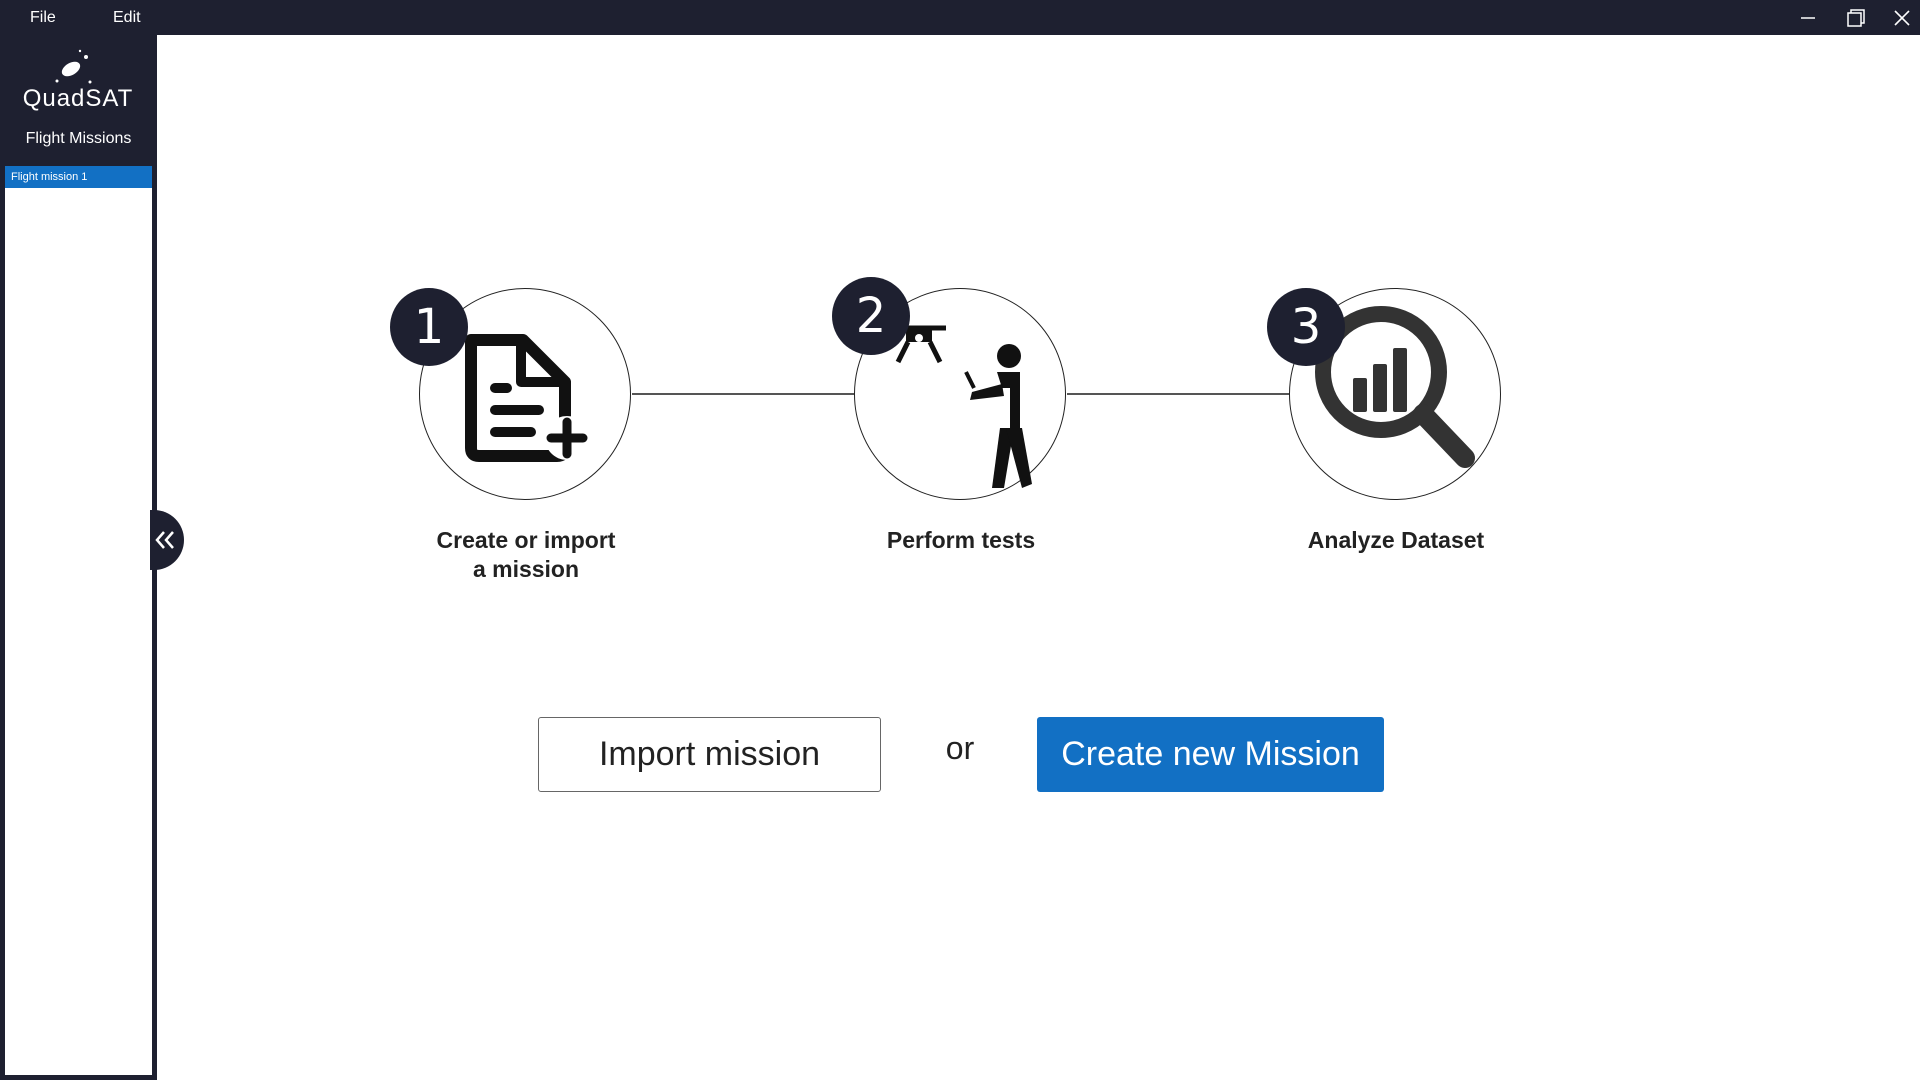 This screenshot has height=1080, width=1920. Describe the element at coordinates (526, 540) in the screenshot. I see `step-1-label-line1: Create or import` at that location.